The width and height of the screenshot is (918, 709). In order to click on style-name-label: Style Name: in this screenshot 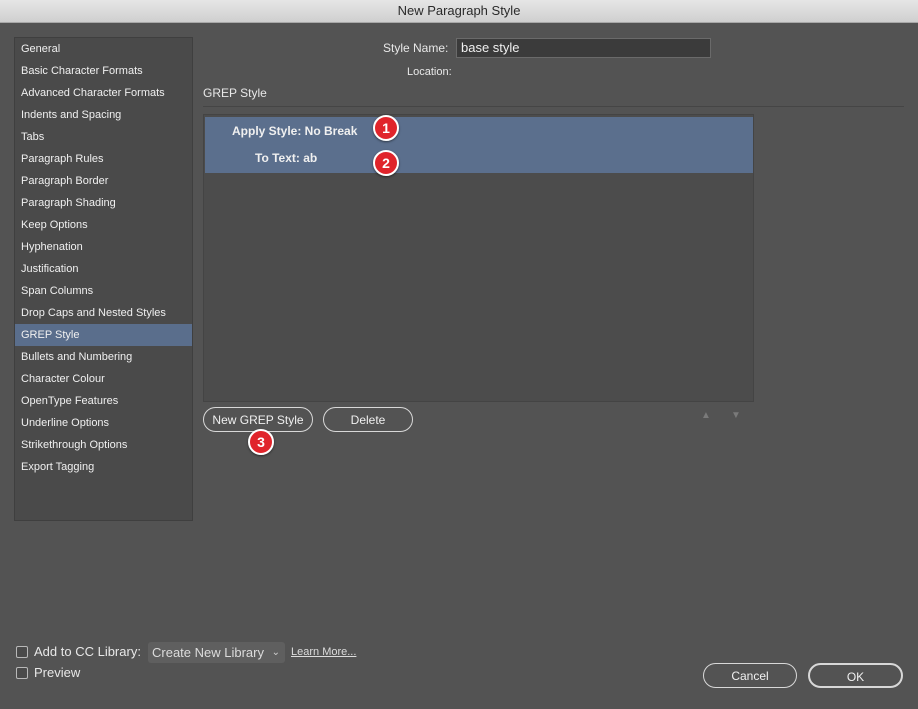, I will do `click(416, 48)`.